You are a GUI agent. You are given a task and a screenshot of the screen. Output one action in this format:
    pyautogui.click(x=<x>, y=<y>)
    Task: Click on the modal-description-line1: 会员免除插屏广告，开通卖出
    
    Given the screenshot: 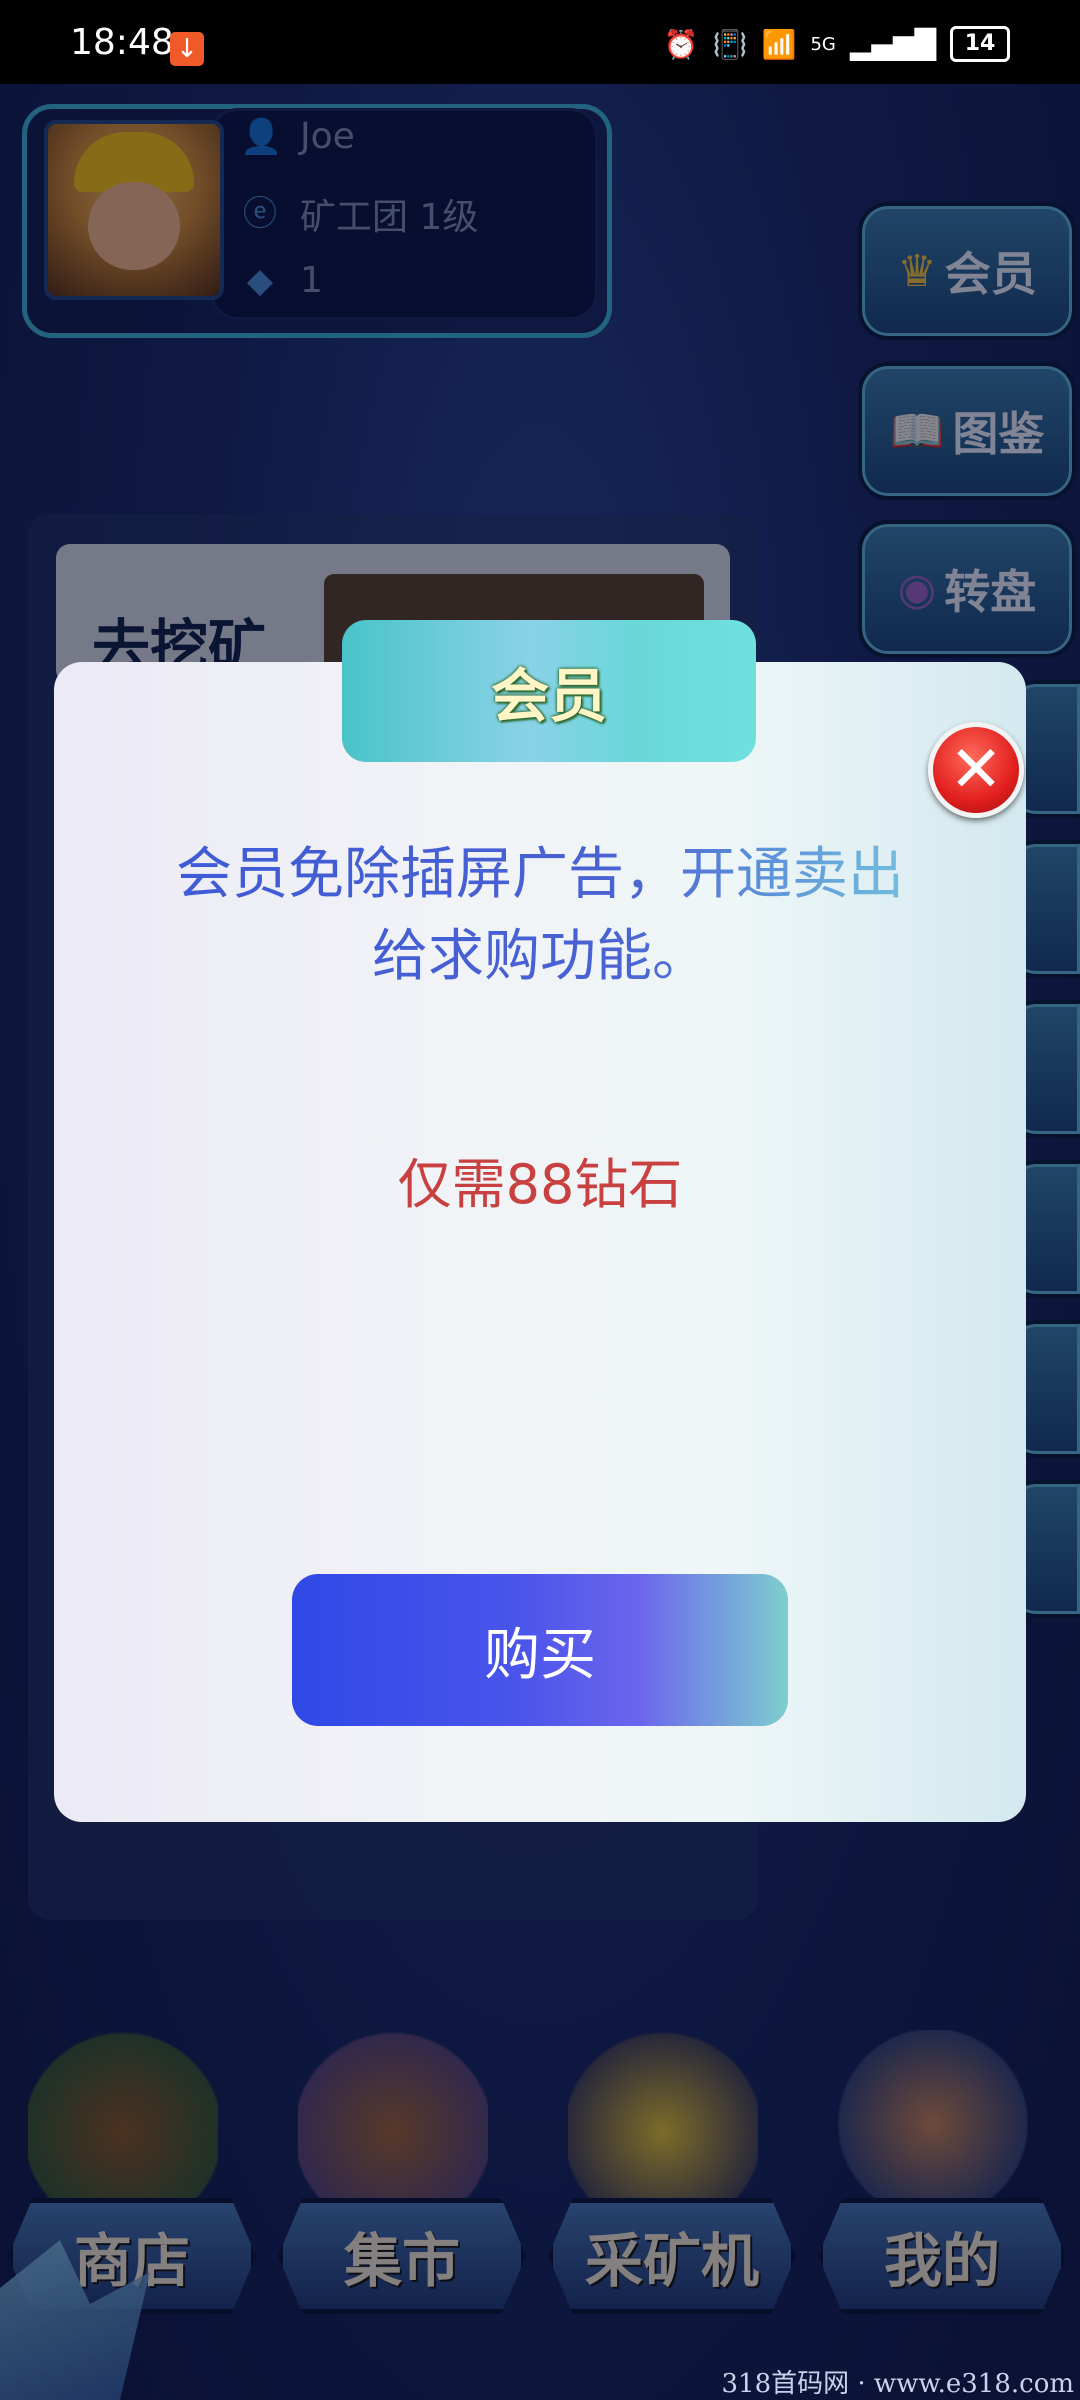 What is the action you would take?
    pyautogui.click(x=540, y=874)
    